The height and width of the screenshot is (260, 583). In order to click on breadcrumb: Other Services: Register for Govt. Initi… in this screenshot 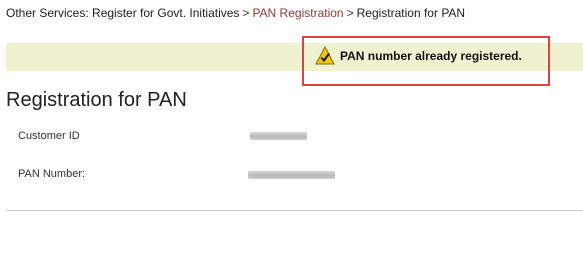, I will do `click(235, 13)`.